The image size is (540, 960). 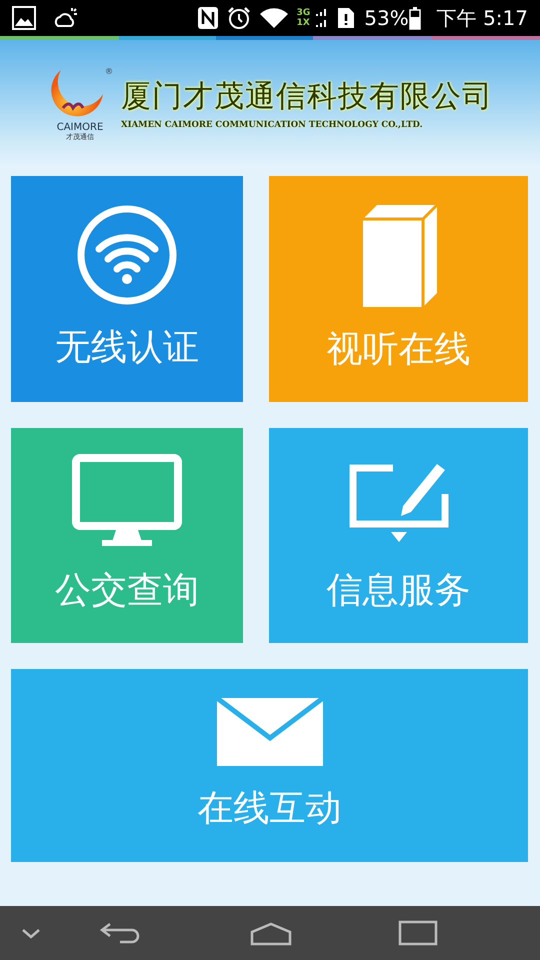 What do you see at coordinates (307, 97) in the screenshot?
I see `company-name: 厦门才茂通信科技有限公司` at bounding box center [307, 97].